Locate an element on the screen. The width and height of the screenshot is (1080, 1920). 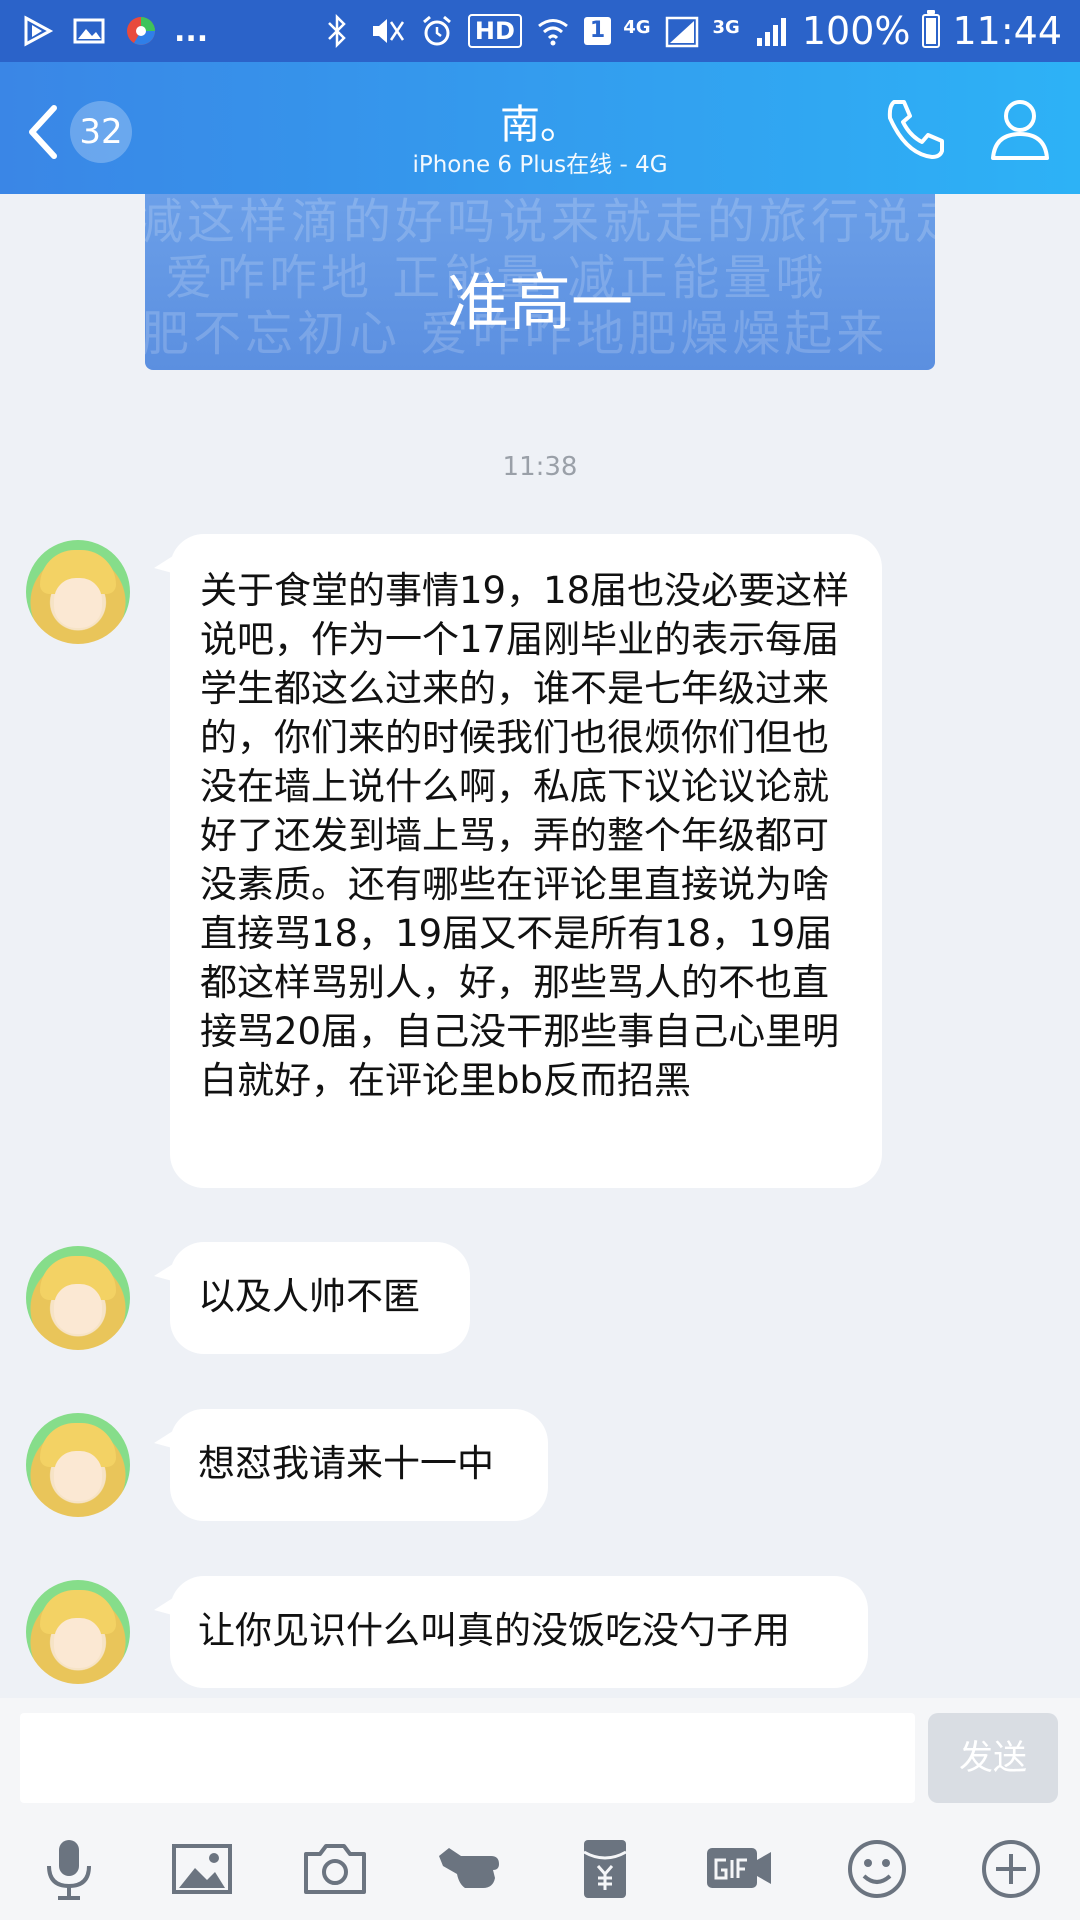
status-bar: ... HD 1 4G 3G 100% 11:44 is located at coordinates (540, 31).